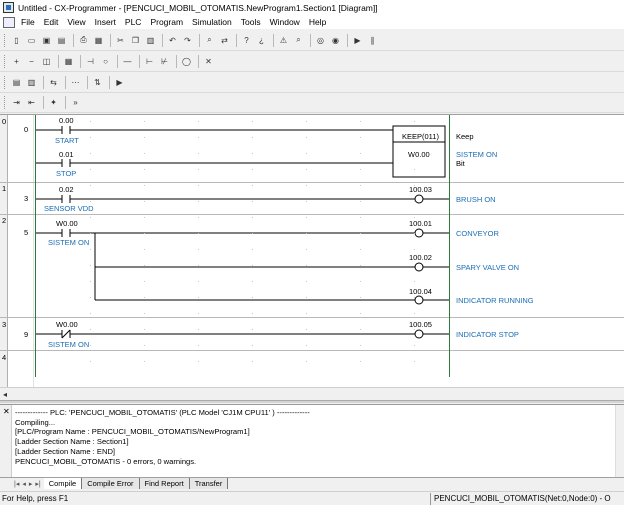 This screenshot has width=624, height=505. I want to click on warning-icon: ⚠, so click(283, 40).